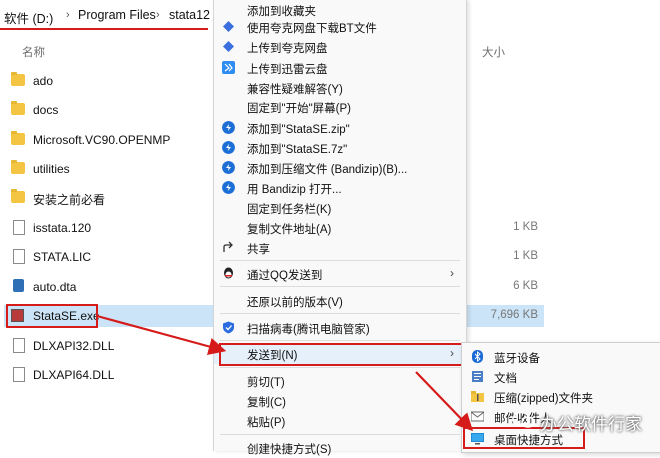 This screenshot has width=660, height=458. Describe the element at coordinates (444, 401) in the screenshot. I see `arrow-sendto-to-desktop` at that location.